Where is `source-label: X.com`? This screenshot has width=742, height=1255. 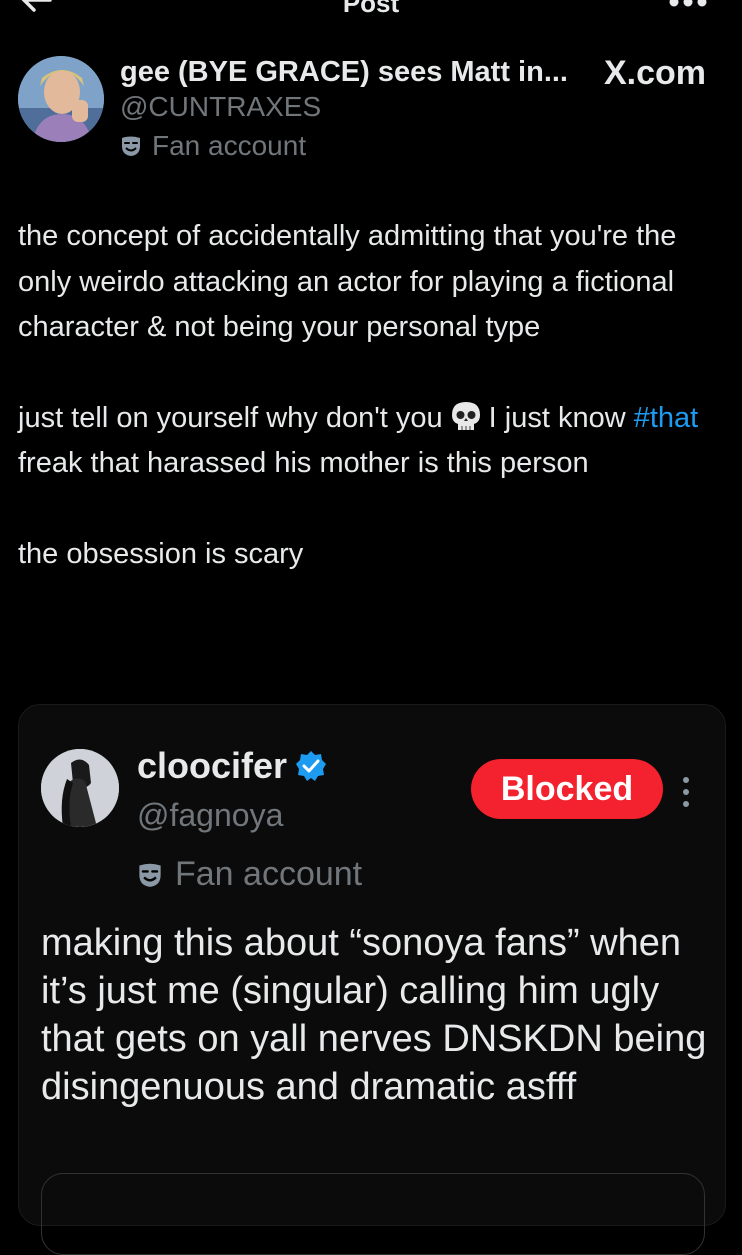 source-label: X.com is located at coordinates (654, 73).